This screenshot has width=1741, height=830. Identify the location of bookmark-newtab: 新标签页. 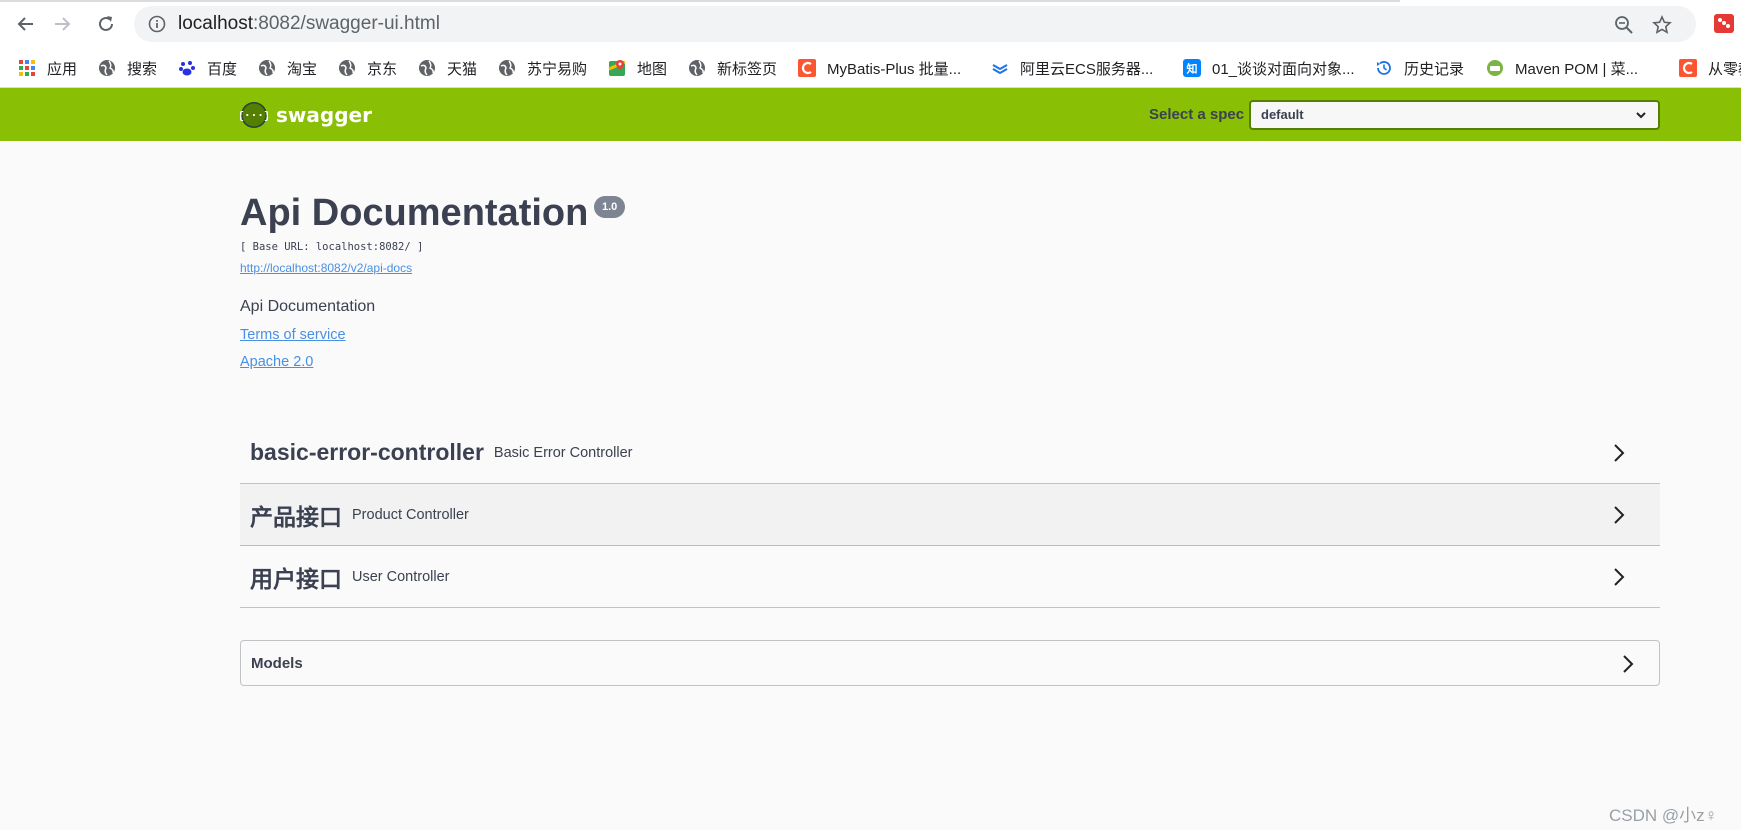
(732, 68).